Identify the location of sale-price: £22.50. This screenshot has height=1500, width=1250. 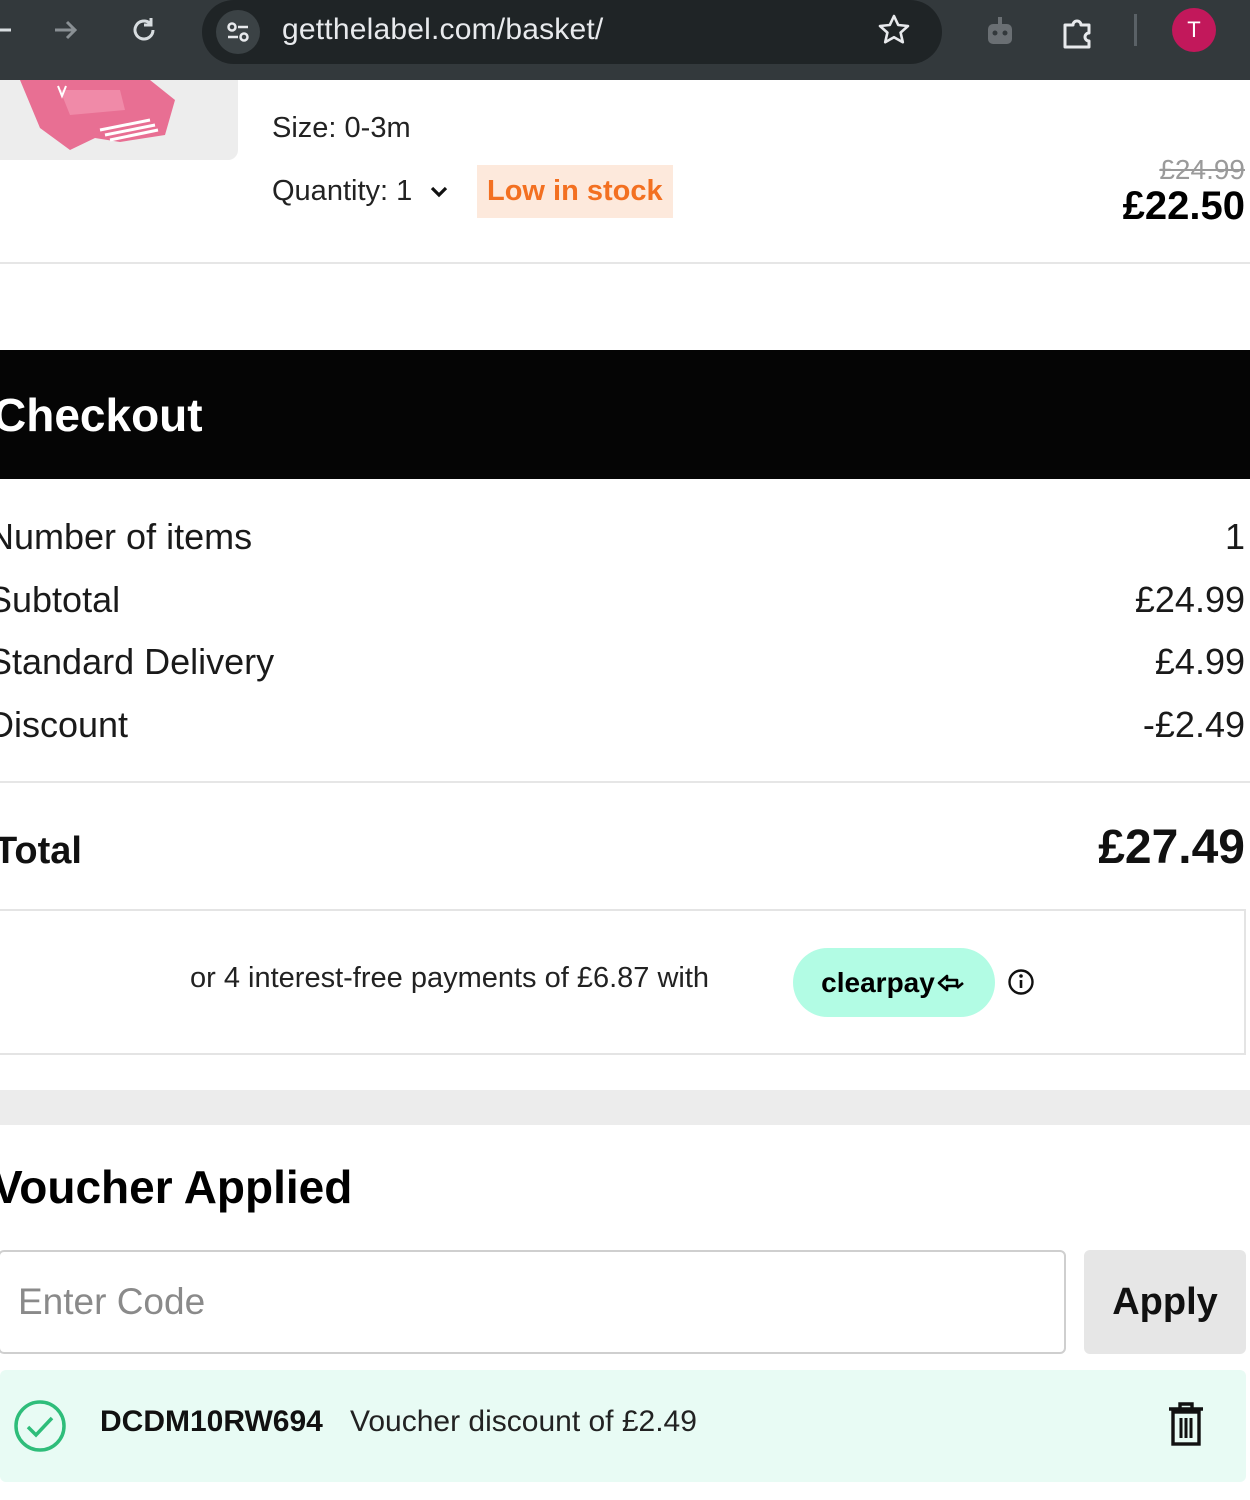
(1183, 206).